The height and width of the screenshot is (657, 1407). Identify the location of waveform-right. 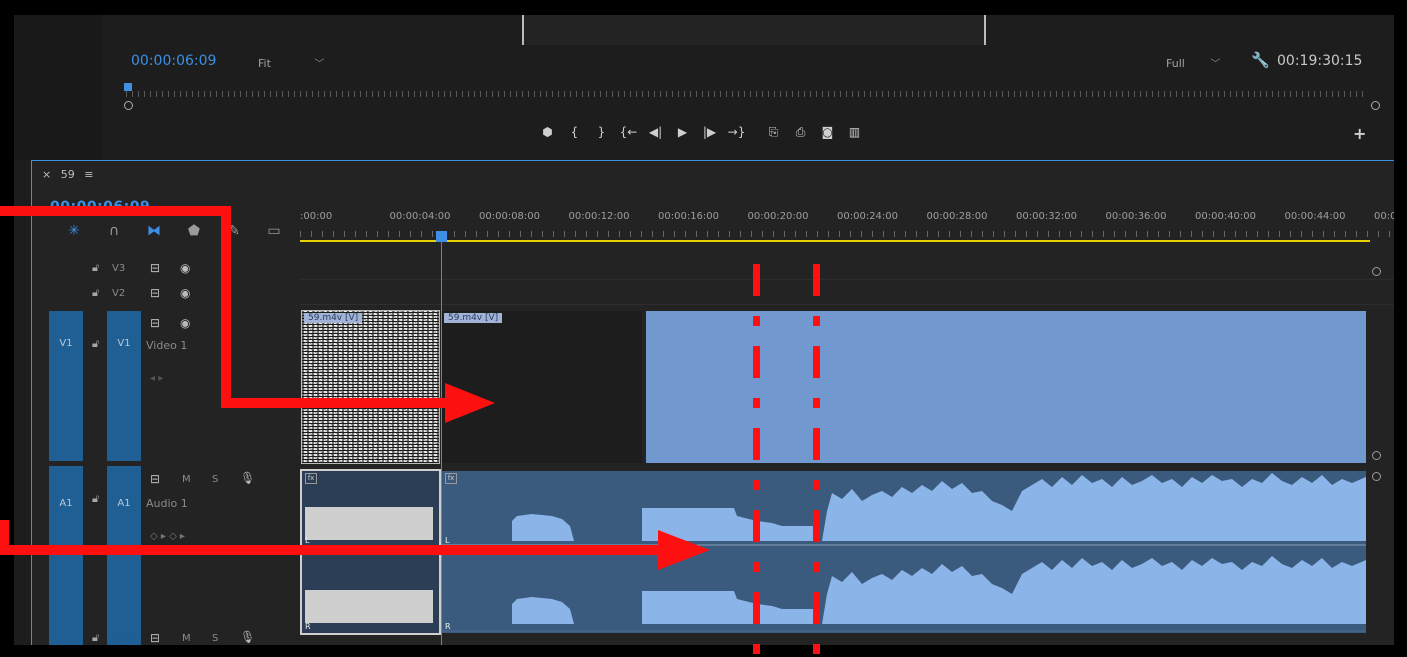
(369, 606).